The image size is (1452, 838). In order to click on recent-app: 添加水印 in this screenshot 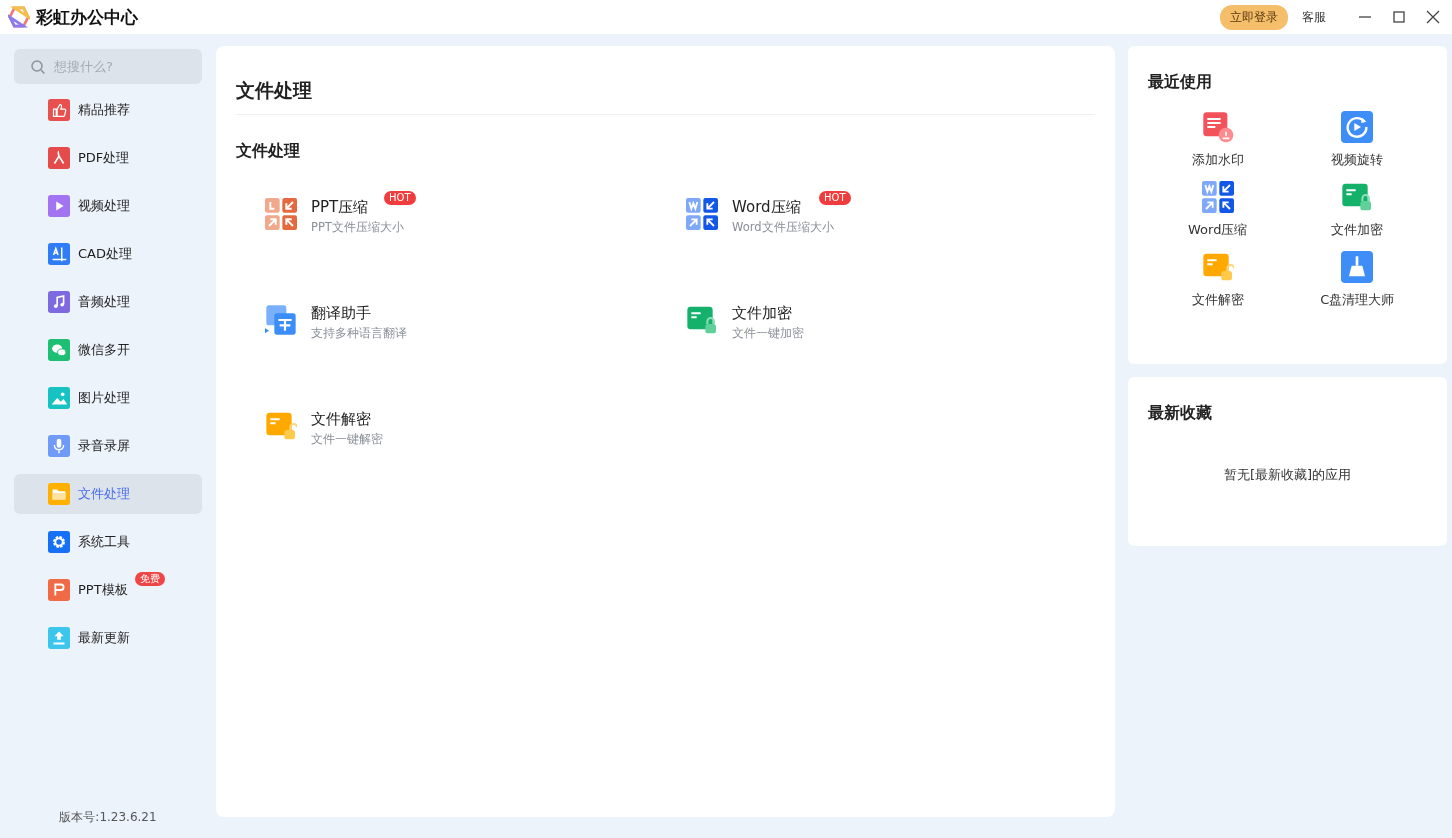, I will do `click(1218, 140)`.